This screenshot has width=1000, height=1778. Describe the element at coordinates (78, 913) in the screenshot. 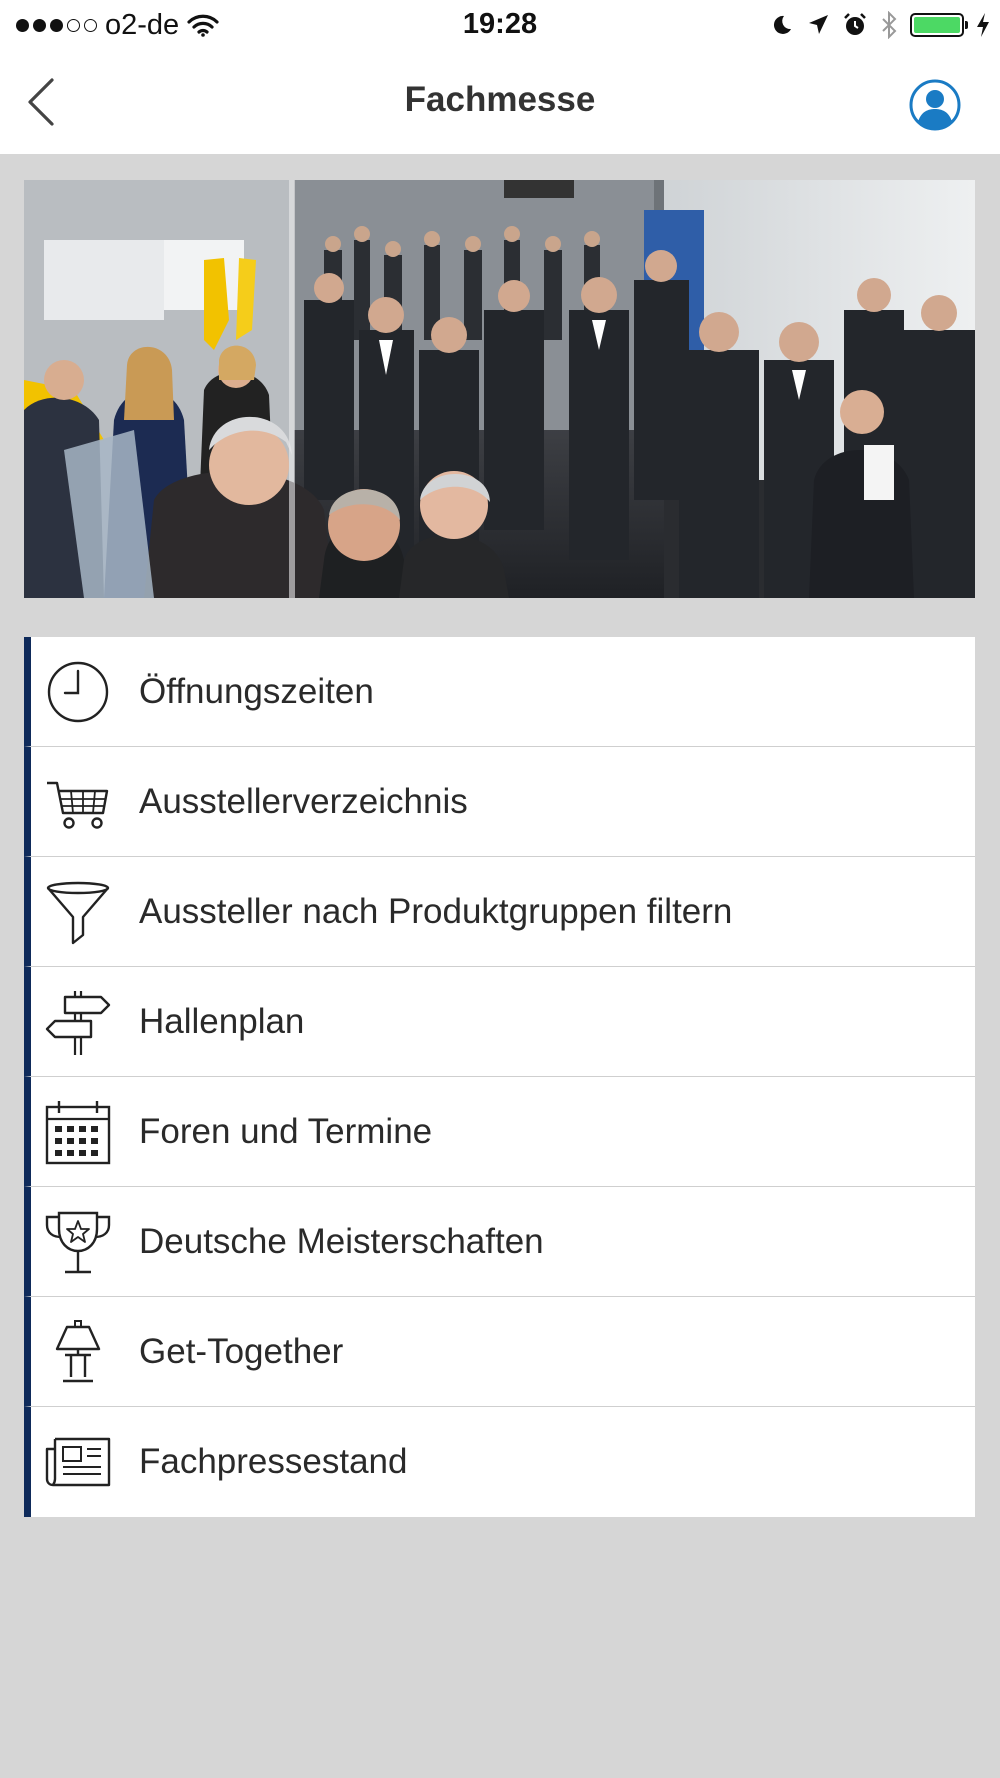

I see `filter-funnel-icon` at that location.